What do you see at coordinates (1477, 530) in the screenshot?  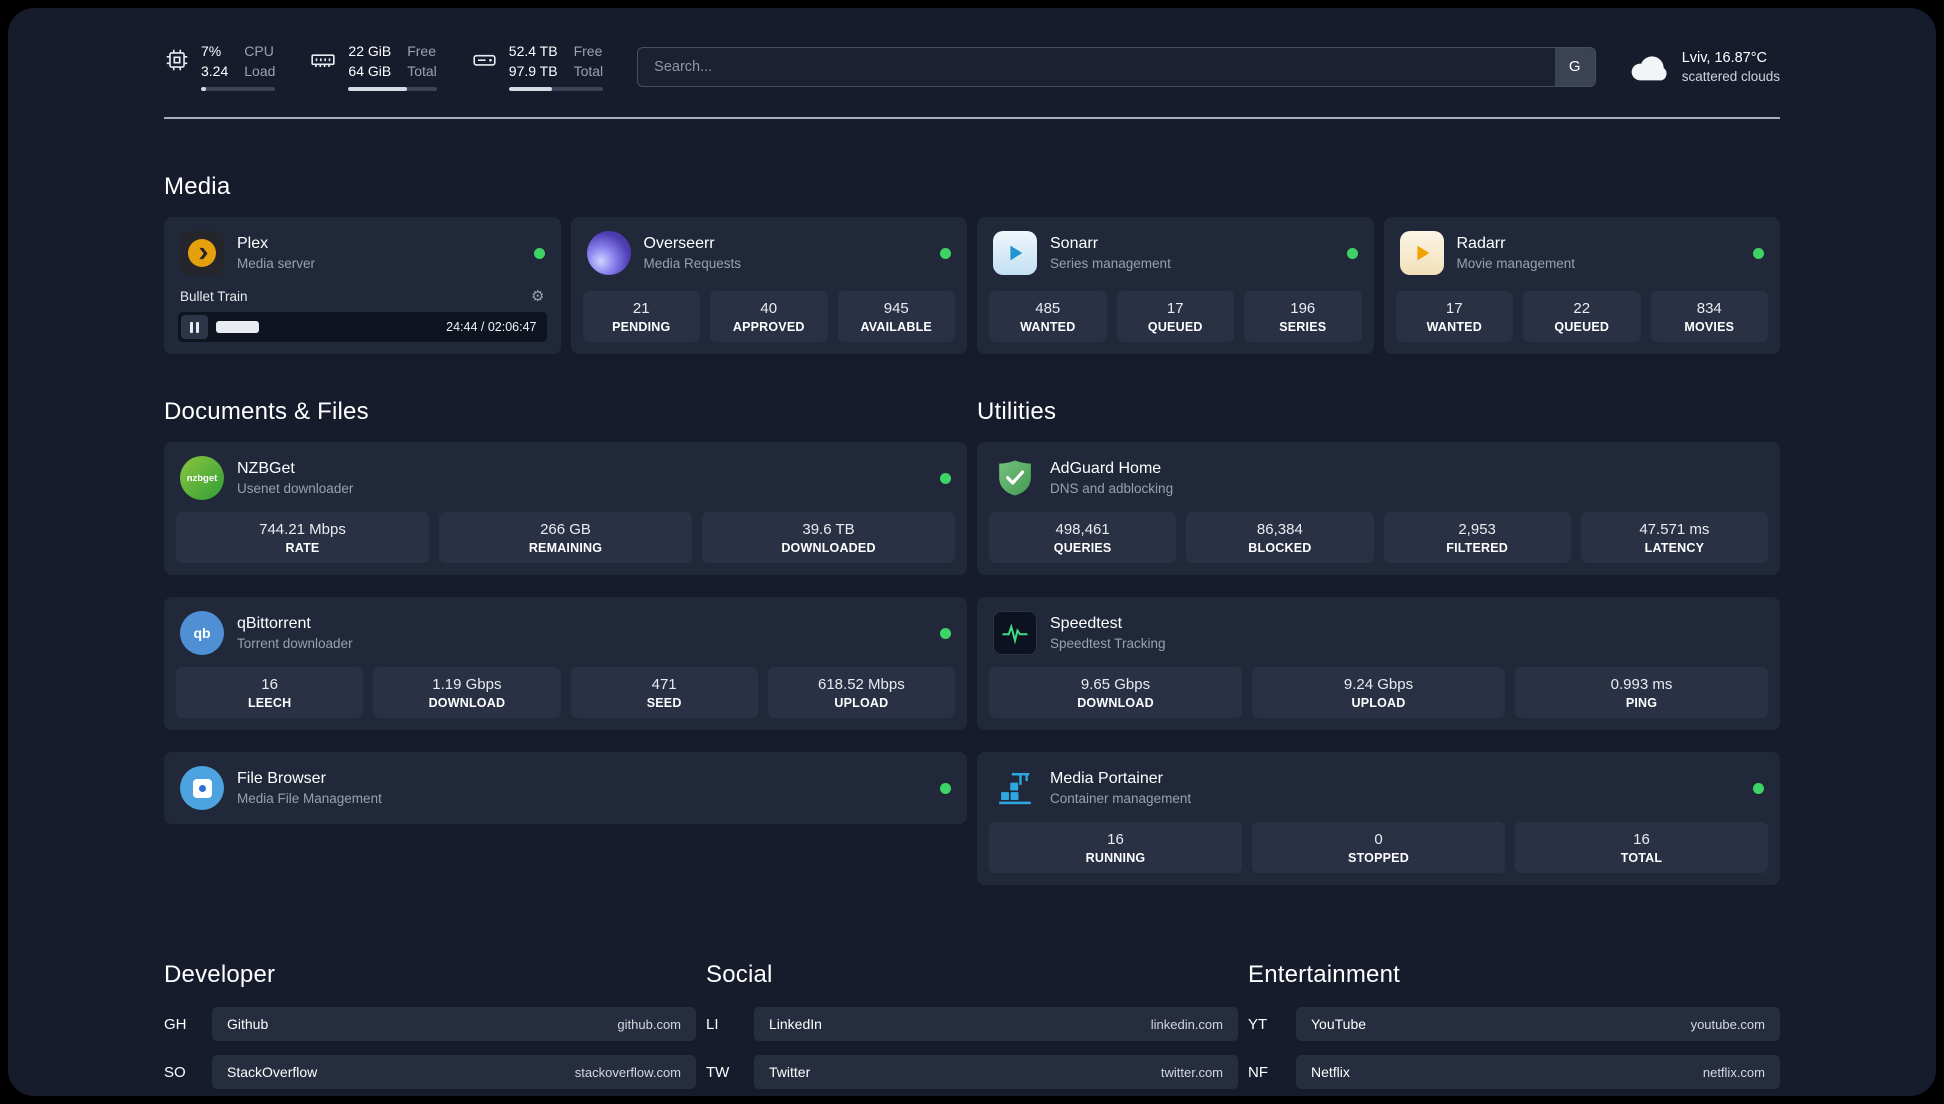 I see `stat-value: 2,953` at bounding box center [1477, 530].